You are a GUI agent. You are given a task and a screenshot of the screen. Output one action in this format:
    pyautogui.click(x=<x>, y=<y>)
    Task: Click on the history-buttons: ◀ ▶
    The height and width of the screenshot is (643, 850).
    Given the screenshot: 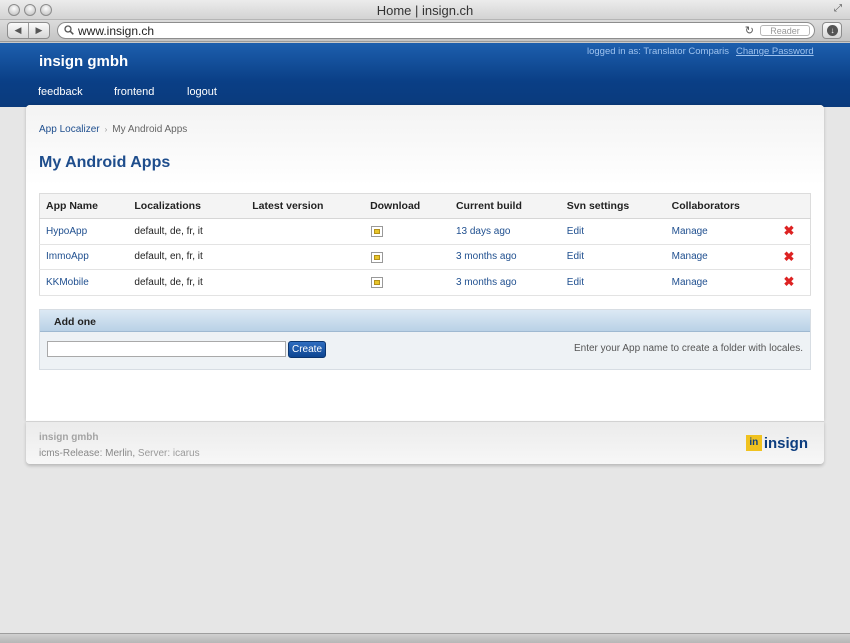 What is the action you would take?
    pyautogui.click(x=28, y=30)
    